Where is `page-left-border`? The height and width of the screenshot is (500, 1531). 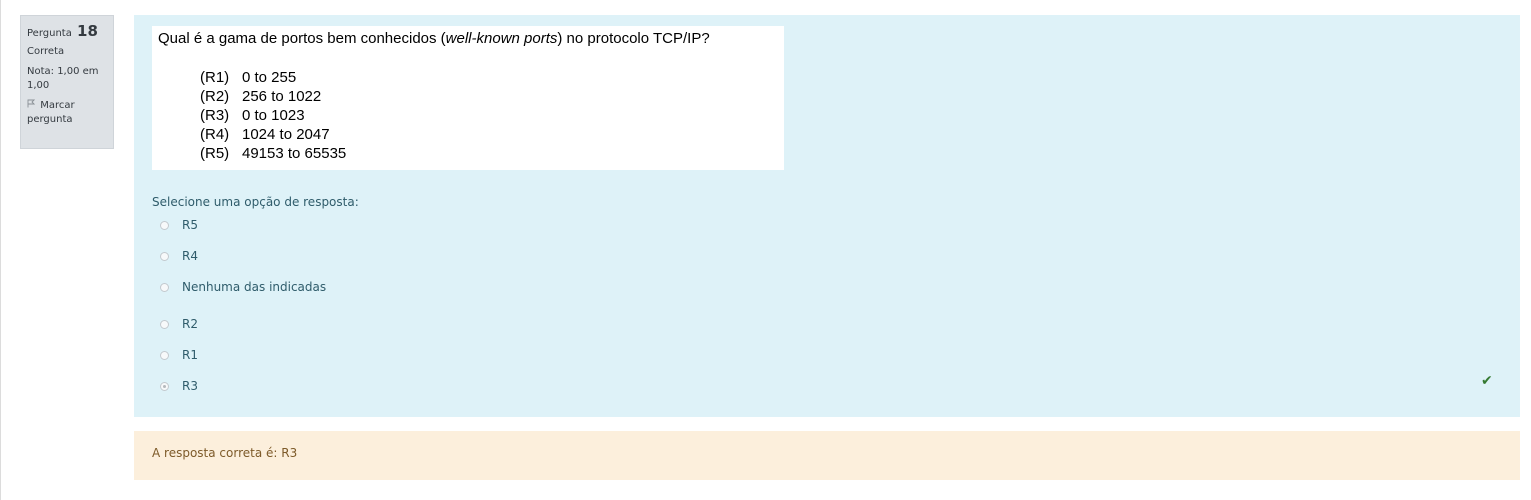 page-left-border is located at coordinates (0, 250).